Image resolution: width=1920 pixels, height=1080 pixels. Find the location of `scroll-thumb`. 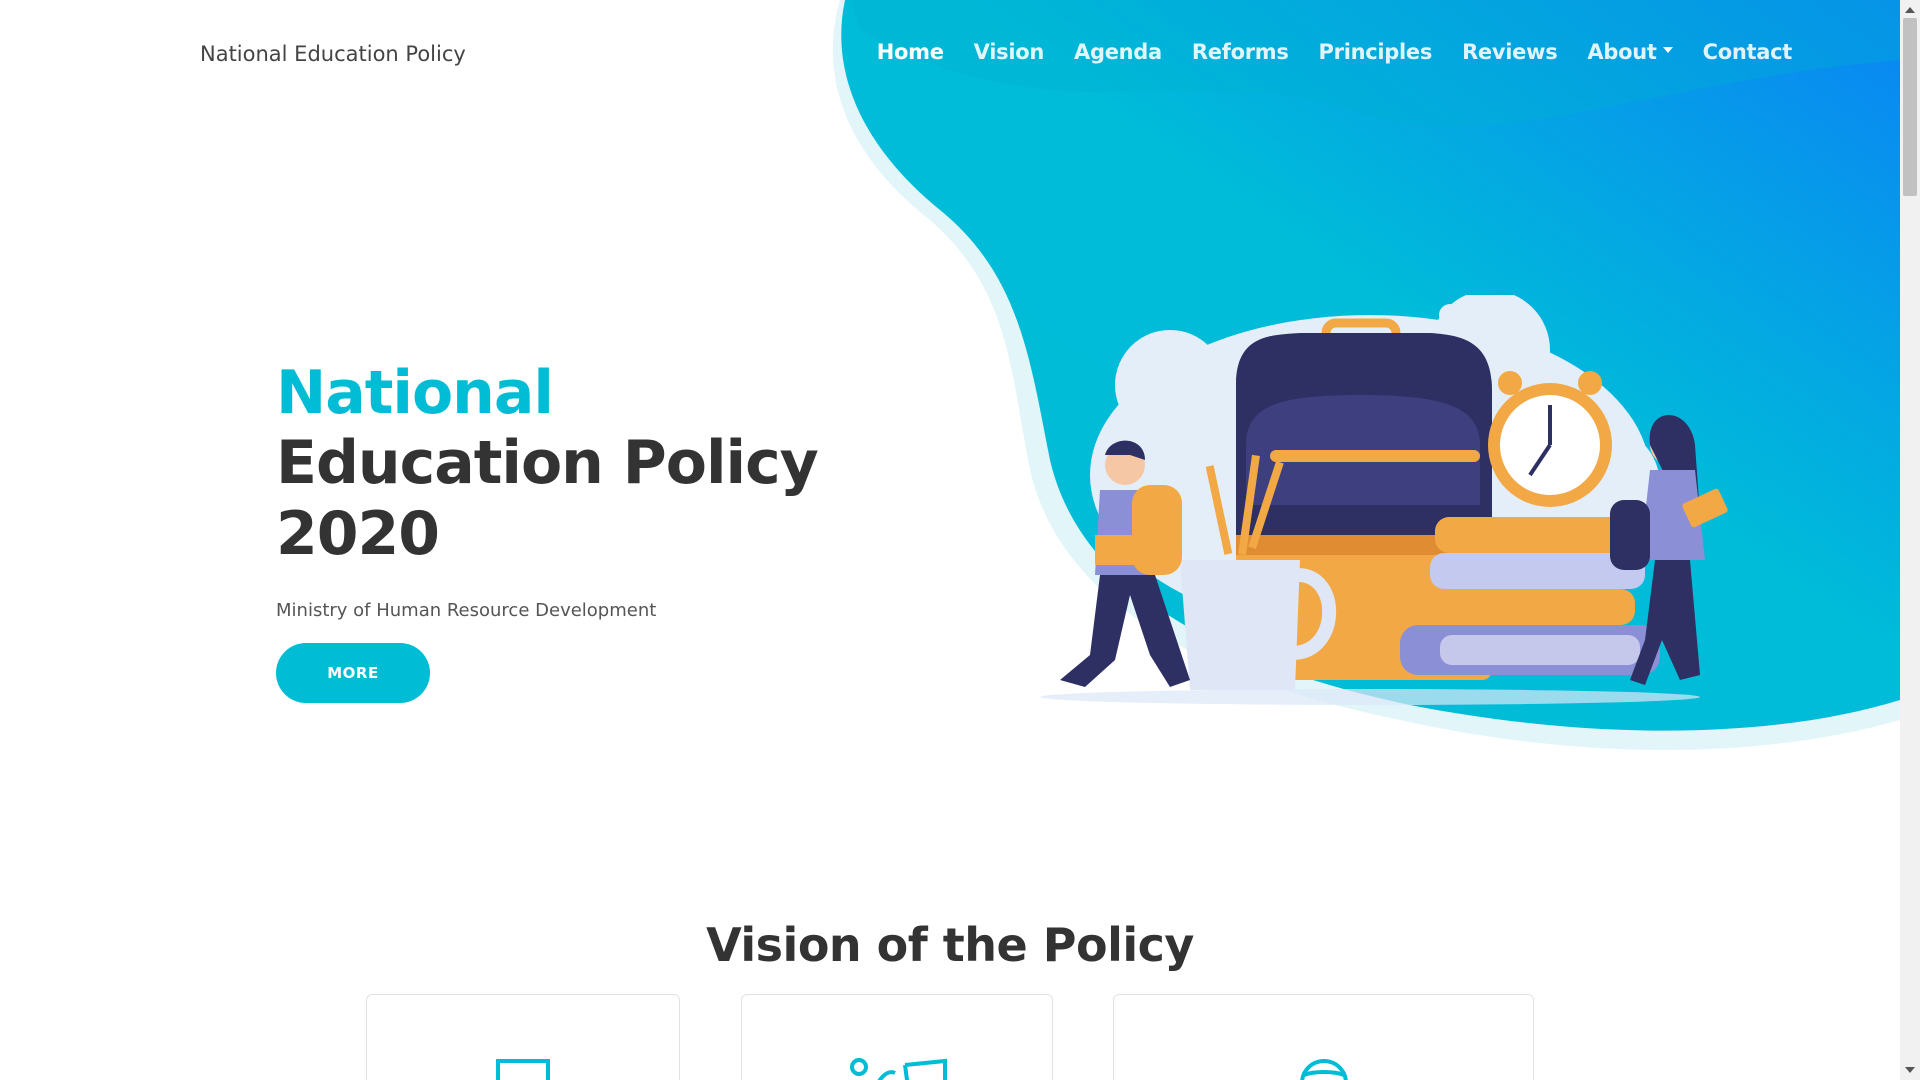

scroll-thumb is located at coordinates (1910, 107).